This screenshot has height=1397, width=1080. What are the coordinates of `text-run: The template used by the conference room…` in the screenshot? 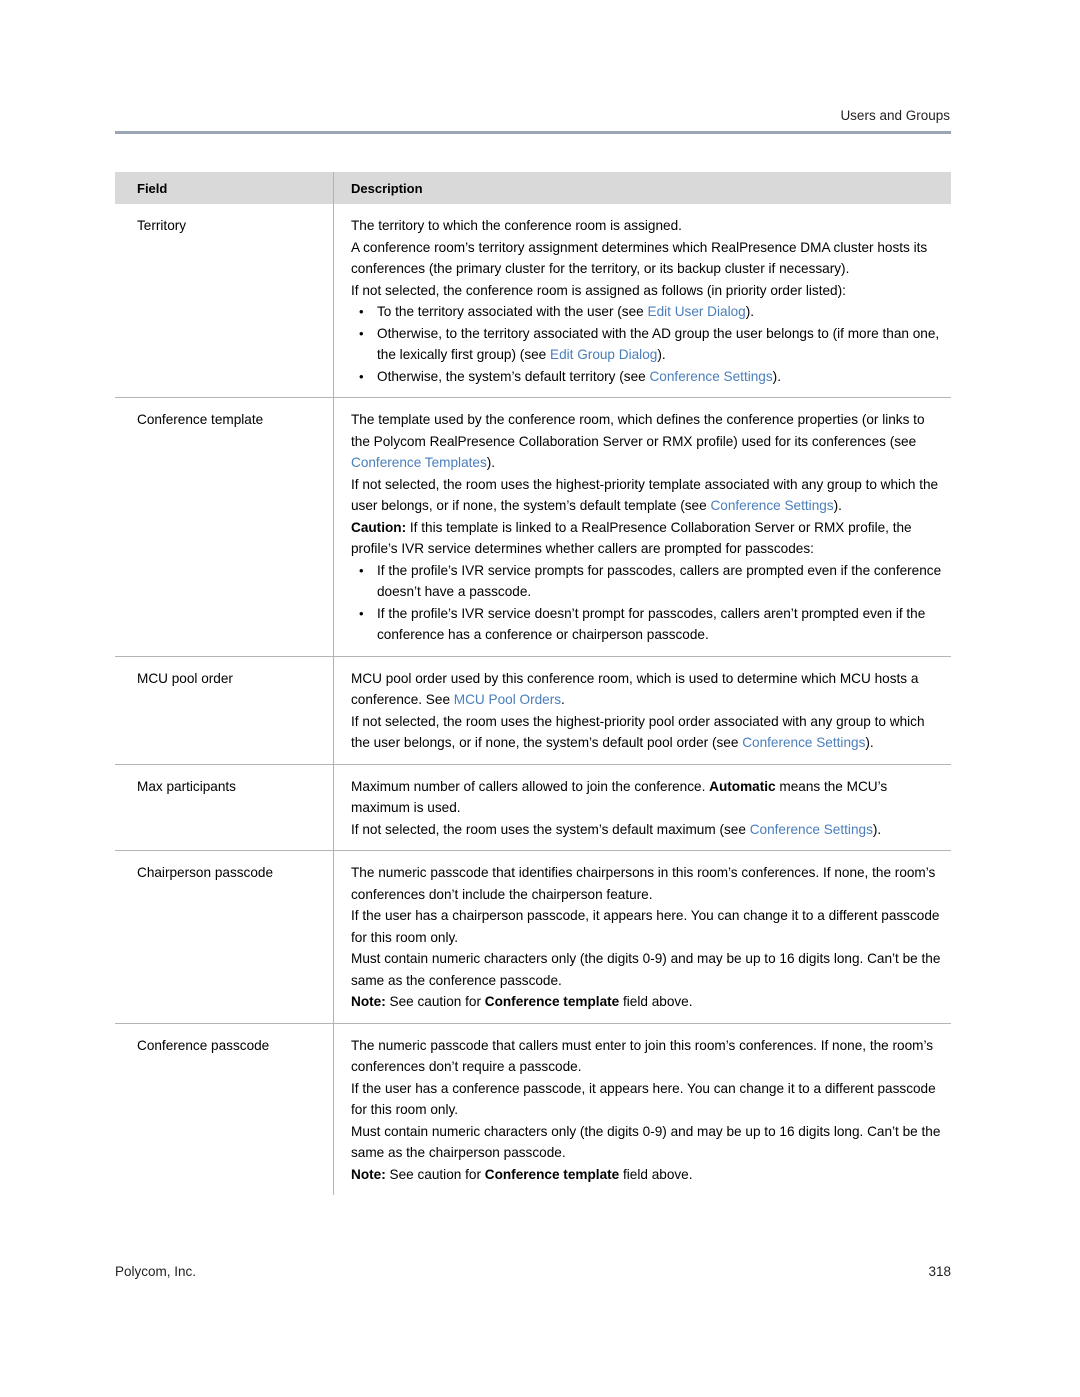 It's located at (638, 430).